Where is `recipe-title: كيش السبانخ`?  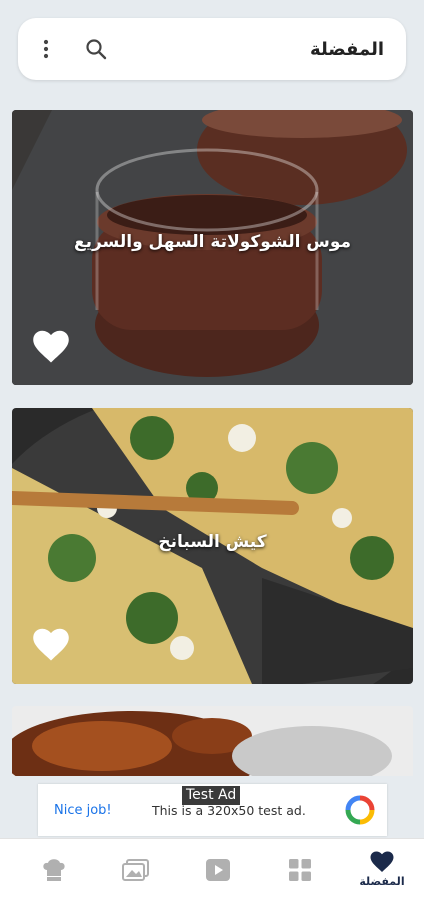
recipe-title: كيش السبانخ is located at coordinates (212, 542).